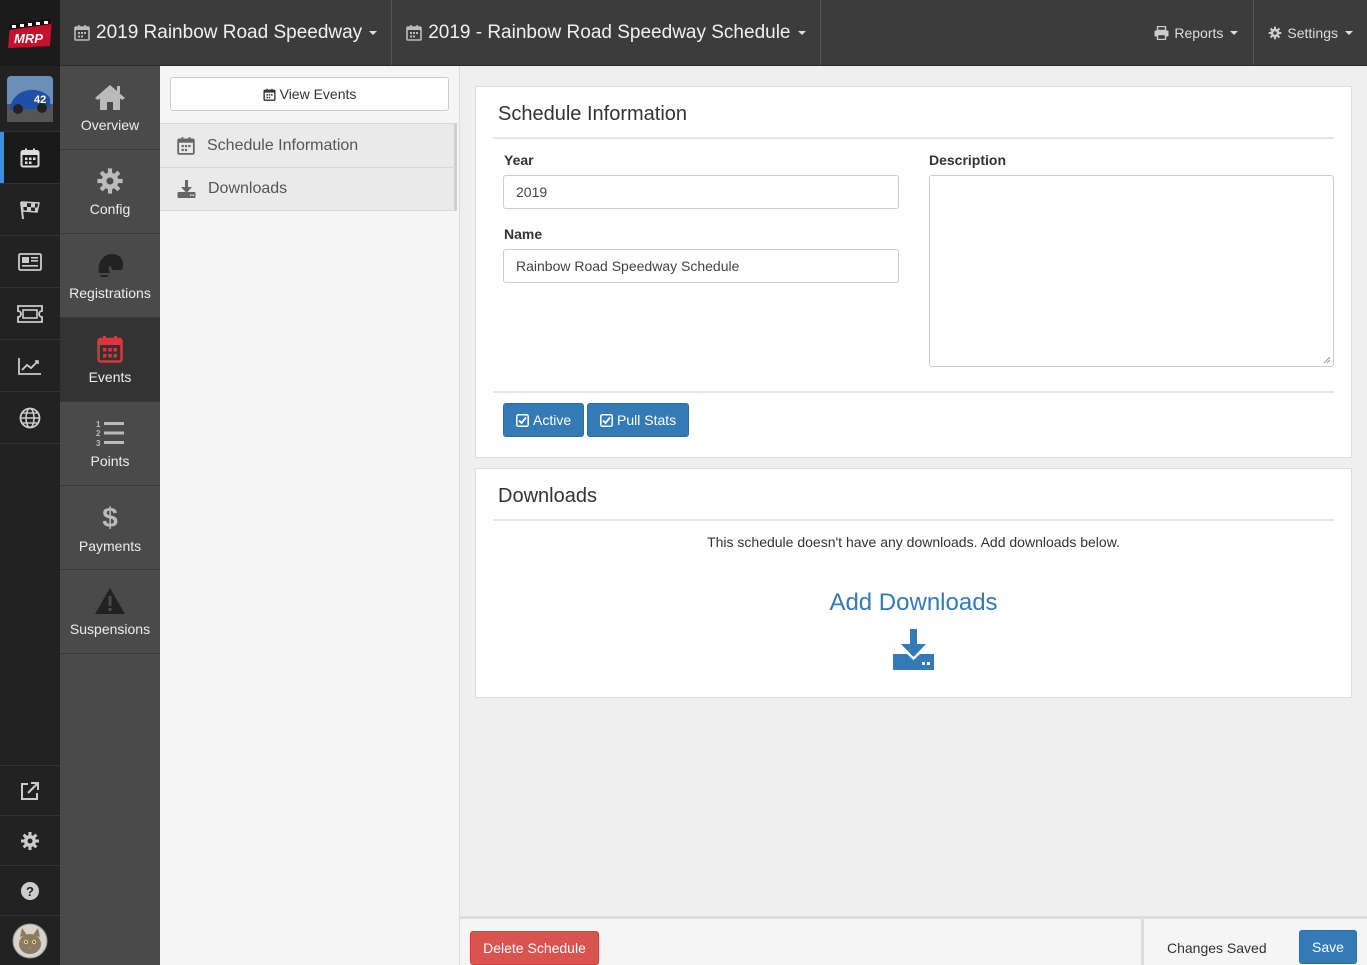  Describe the element at coordinates (30, 262) in the screenshot. I see `rail-news-icon` at that location.